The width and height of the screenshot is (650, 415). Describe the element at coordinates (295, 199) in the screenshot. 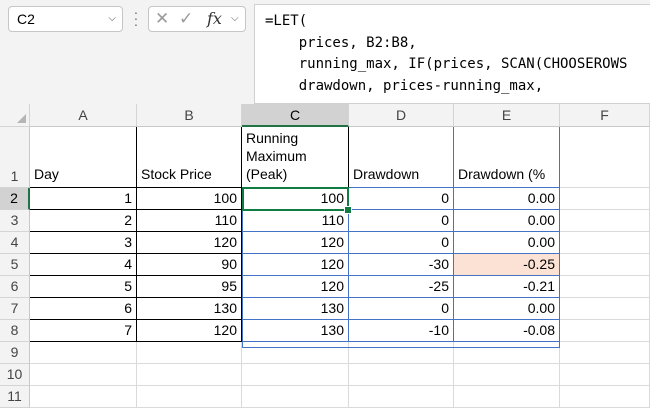

I see `cell-running-max: 100` at that location.